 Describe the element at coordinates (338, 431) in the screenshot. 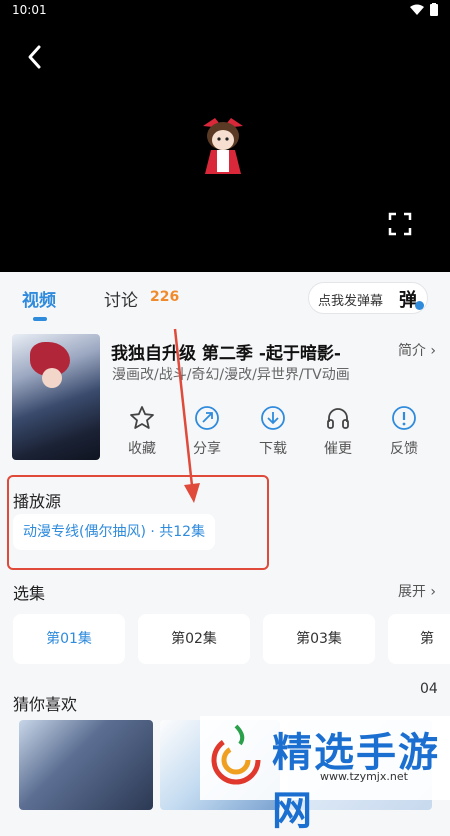

I see `urge-update-button: 催更` at that location.